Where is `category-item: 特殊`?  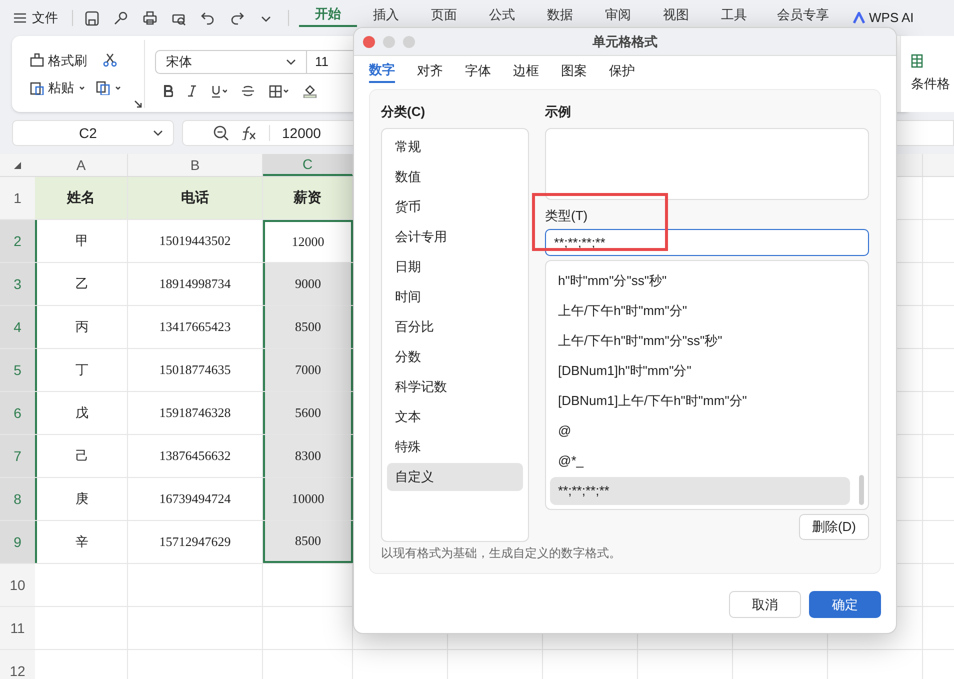 category-item: 特殊 is located at coordinates (455, 446).